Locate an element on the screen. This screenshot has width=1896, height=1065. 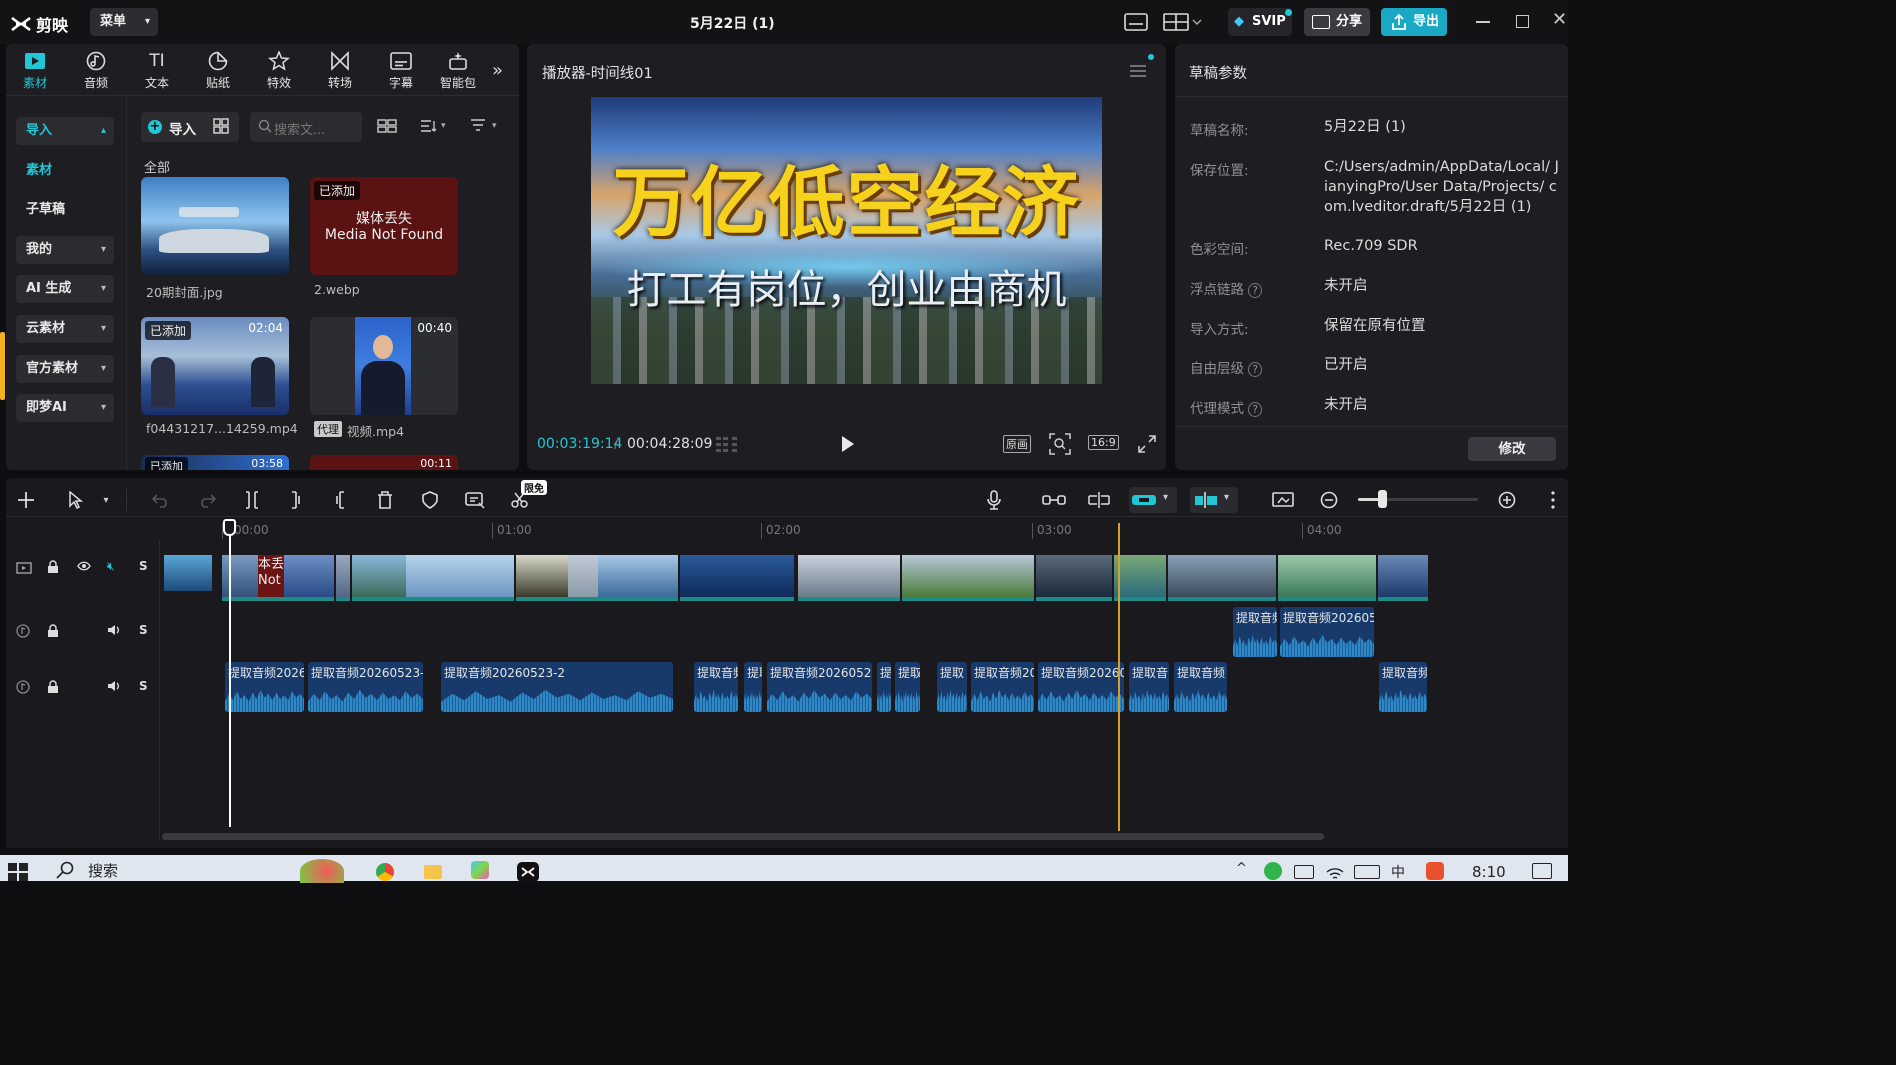
horizontal-scrollbar is located at coordinates (743, 836).